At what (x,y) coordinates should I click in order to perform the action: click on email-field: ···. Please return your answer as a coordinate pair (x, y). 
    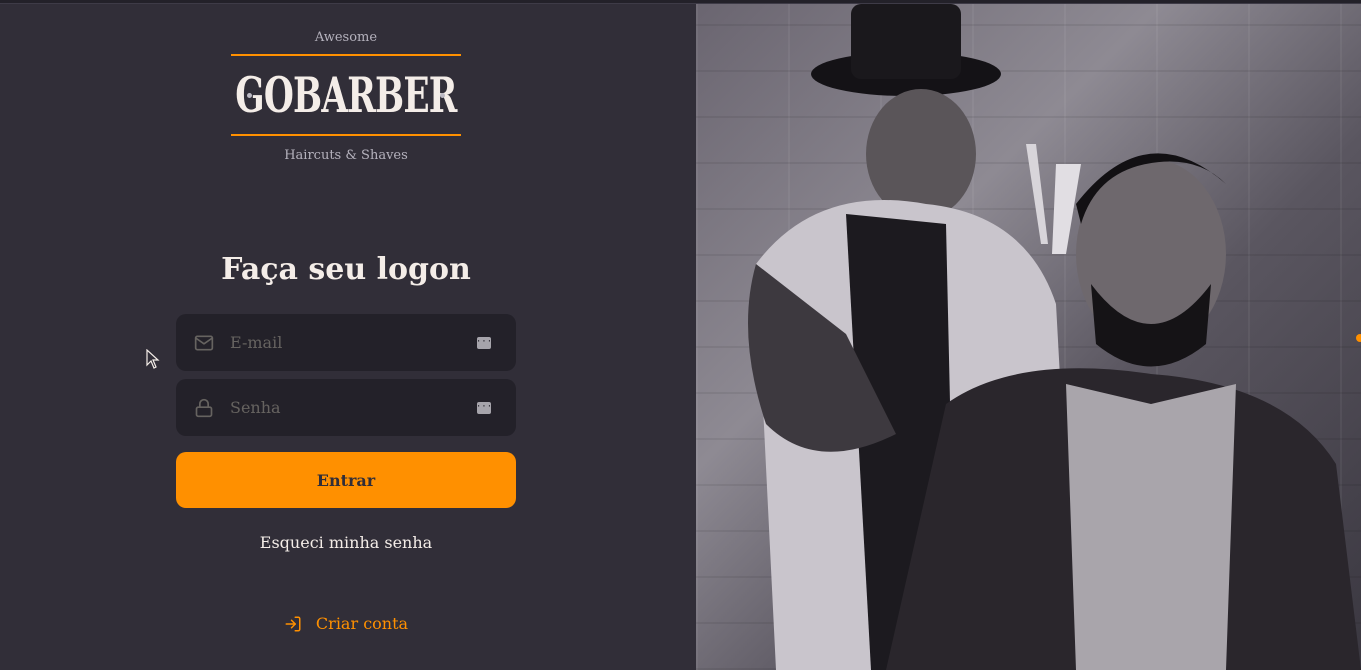
    Looking at the image, I should click on (346, 342).